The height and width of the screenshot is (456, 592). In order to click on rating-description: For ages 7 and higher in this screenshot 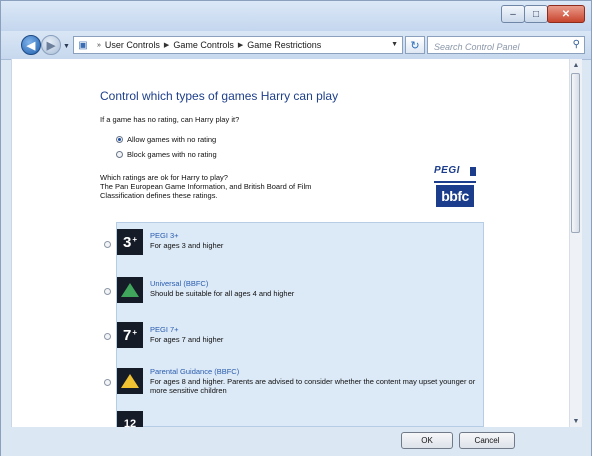, I will do `click(187, 339)`.